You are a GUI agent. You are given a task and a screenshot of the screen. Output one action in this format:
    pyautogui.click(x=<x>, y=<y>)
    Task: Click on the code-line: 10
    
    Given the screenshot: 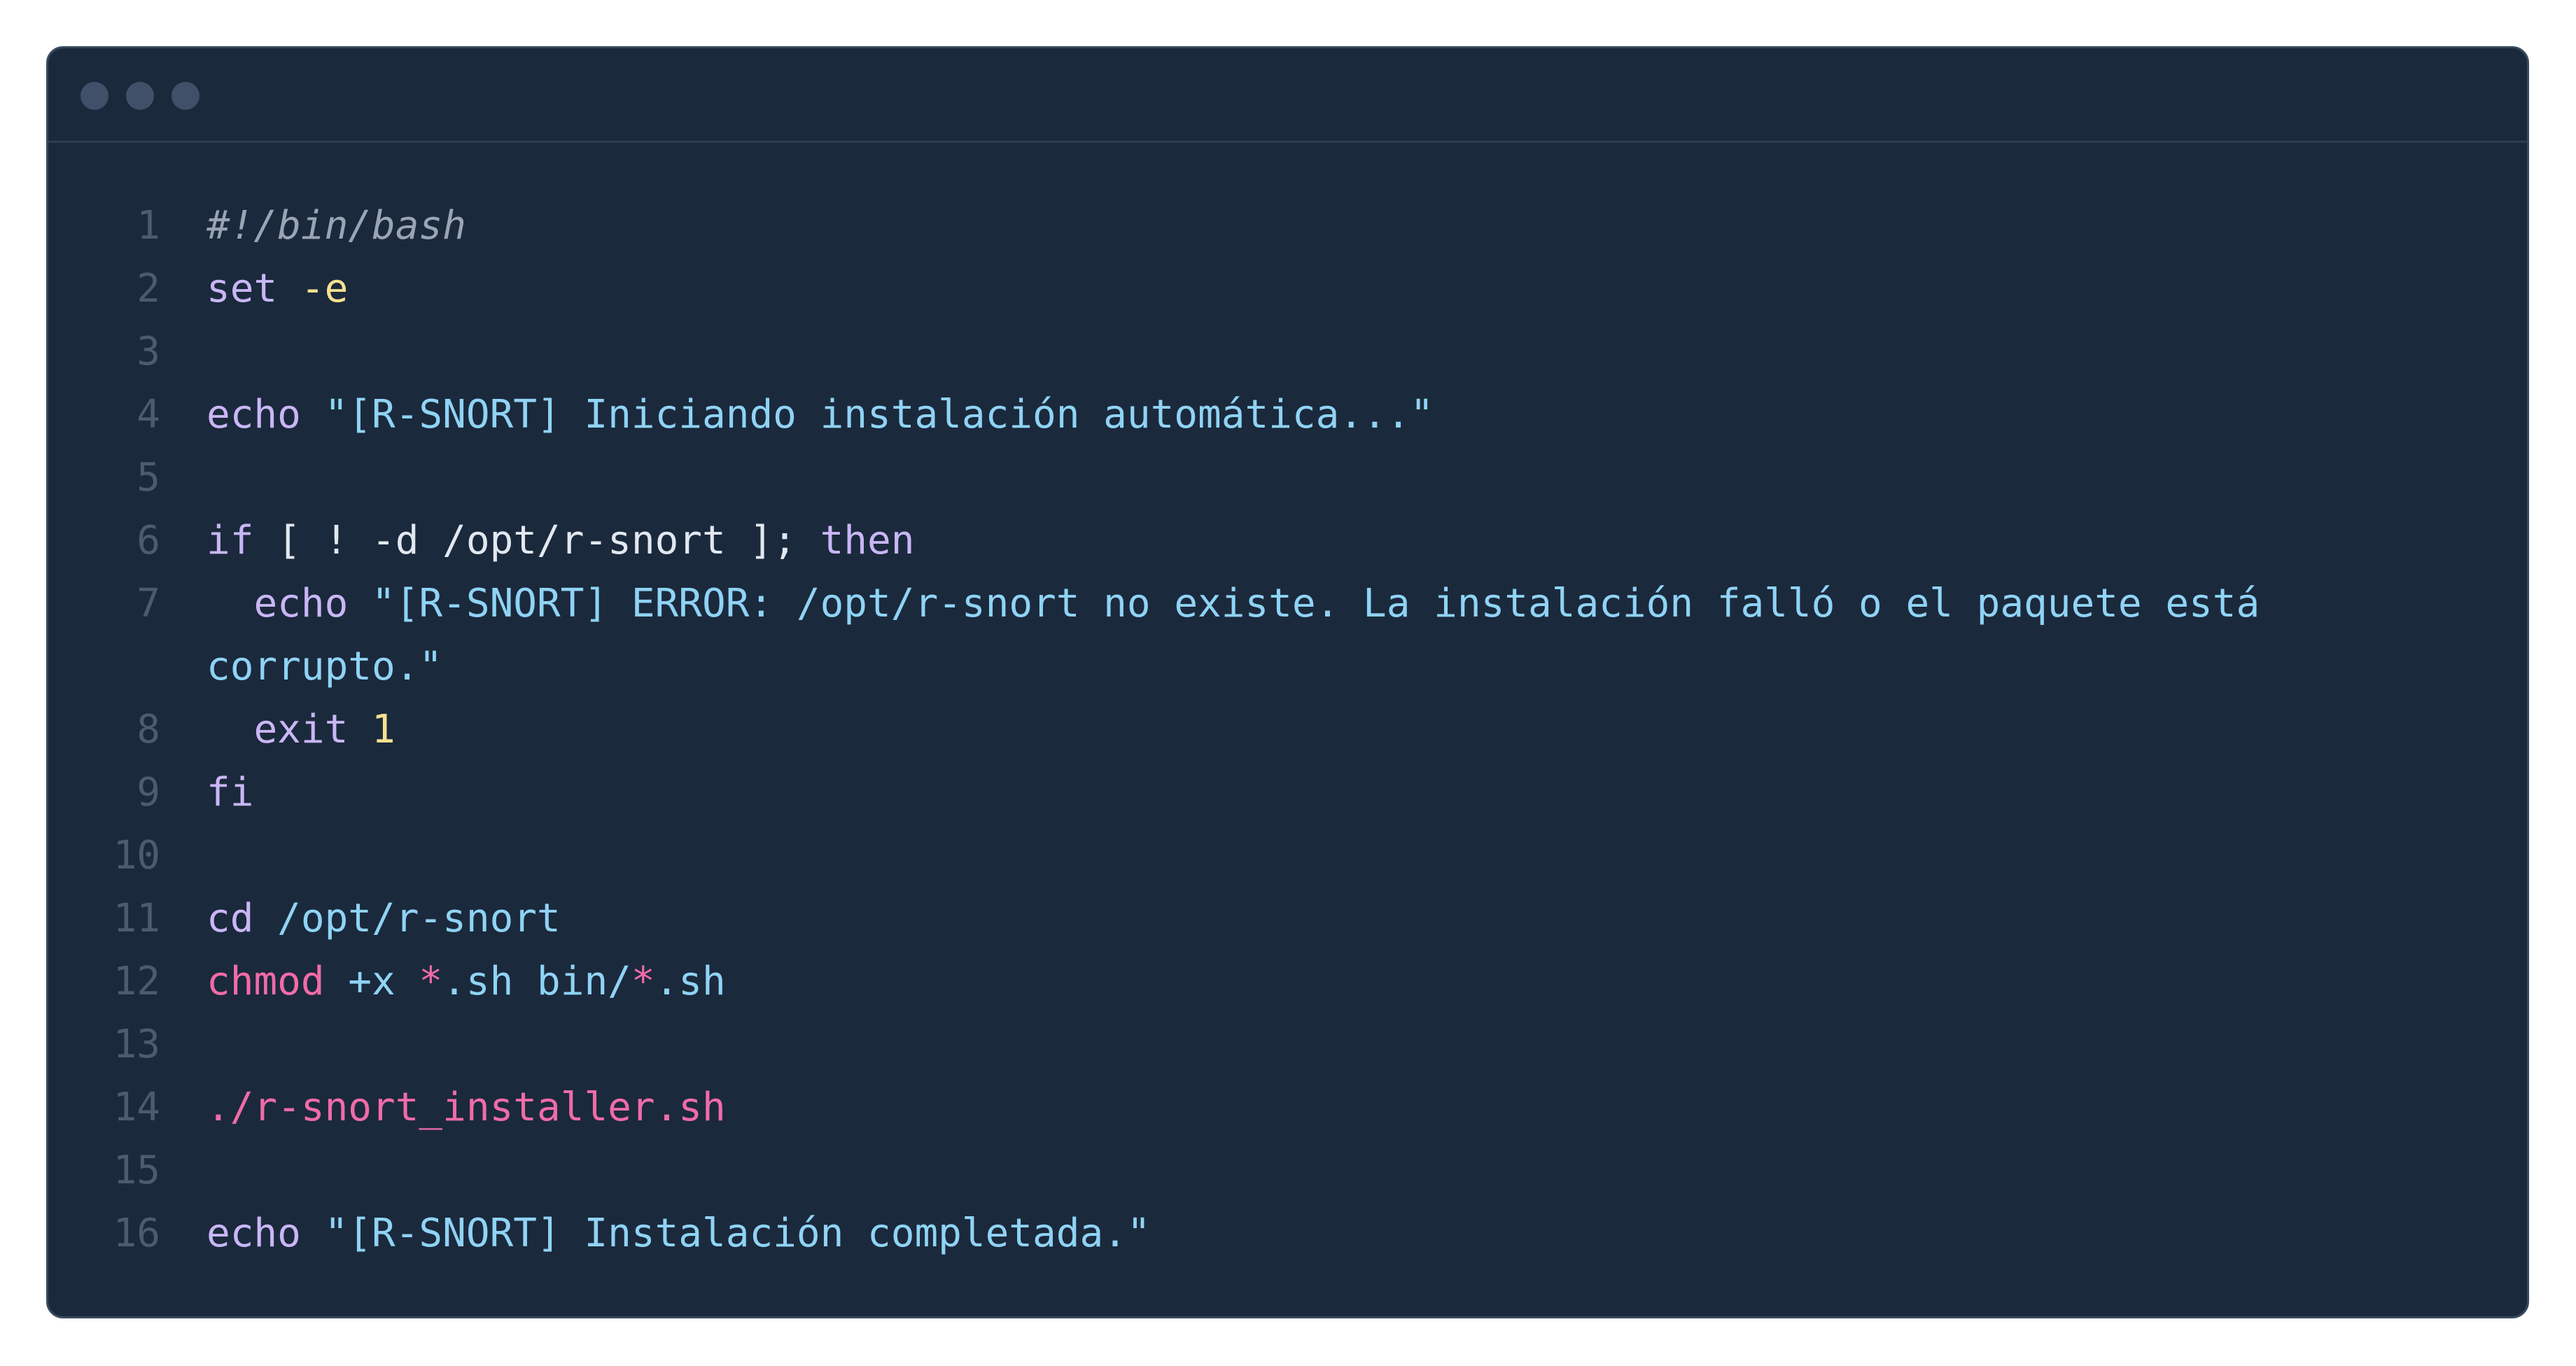 What is the action you would take?
    pyautogui.click(x=1287, y=855)
    